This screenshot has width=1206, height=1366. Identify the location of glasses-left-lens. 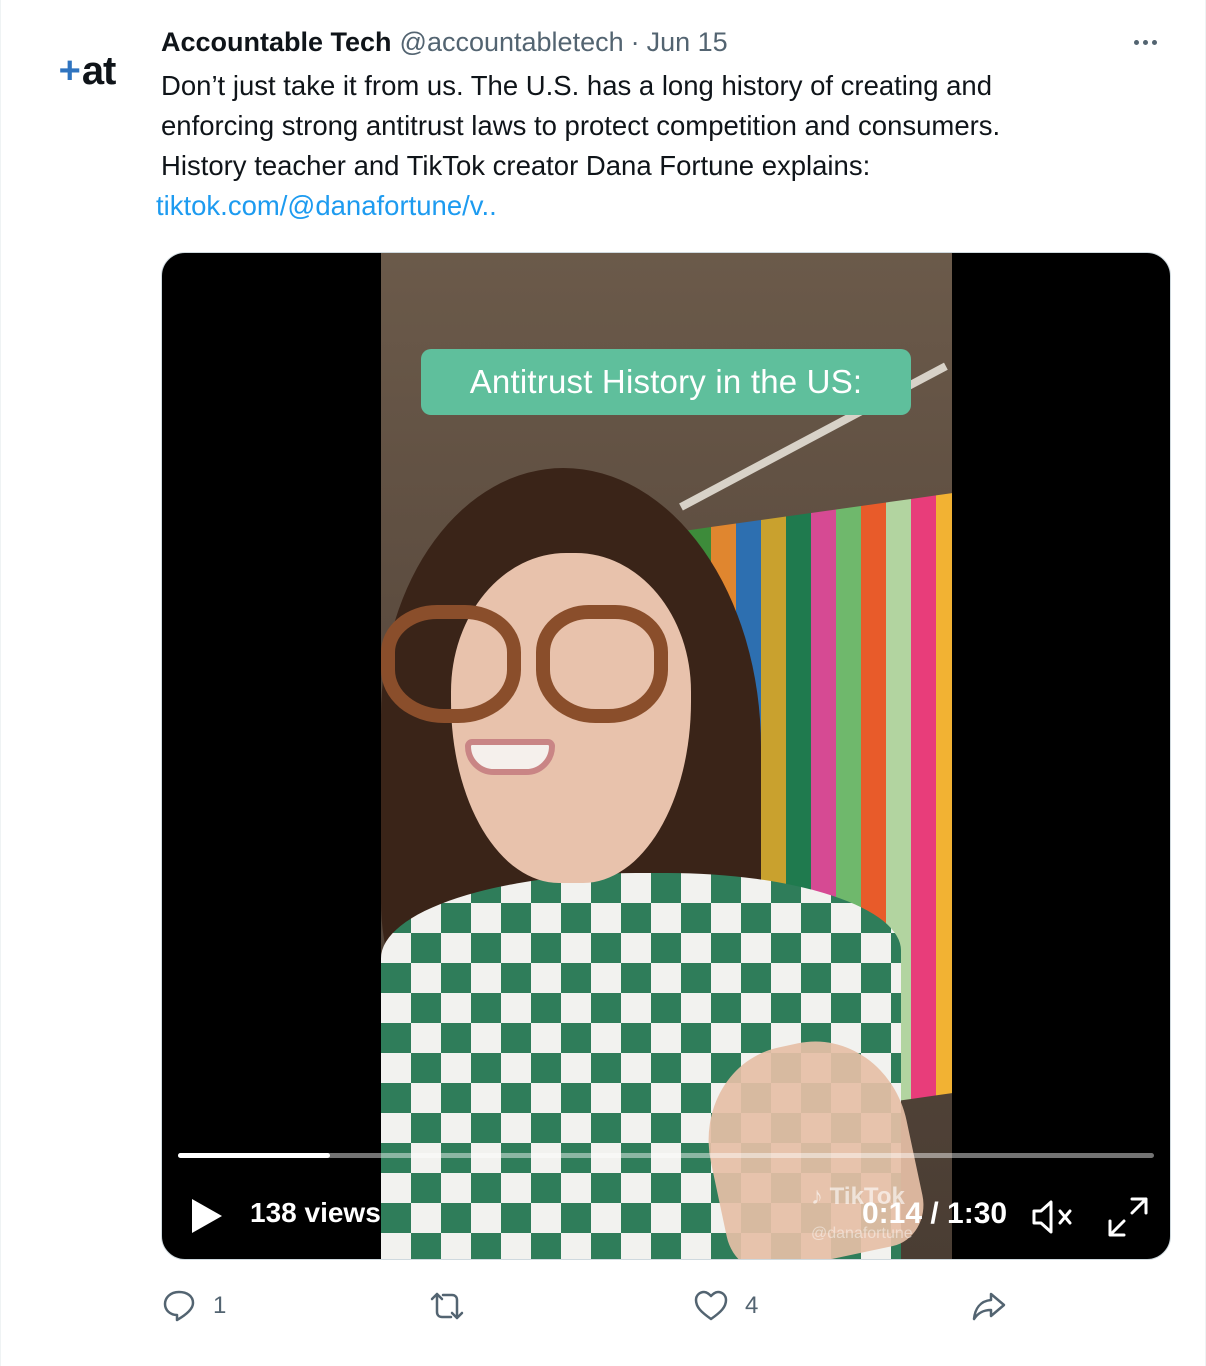
(451, 664).